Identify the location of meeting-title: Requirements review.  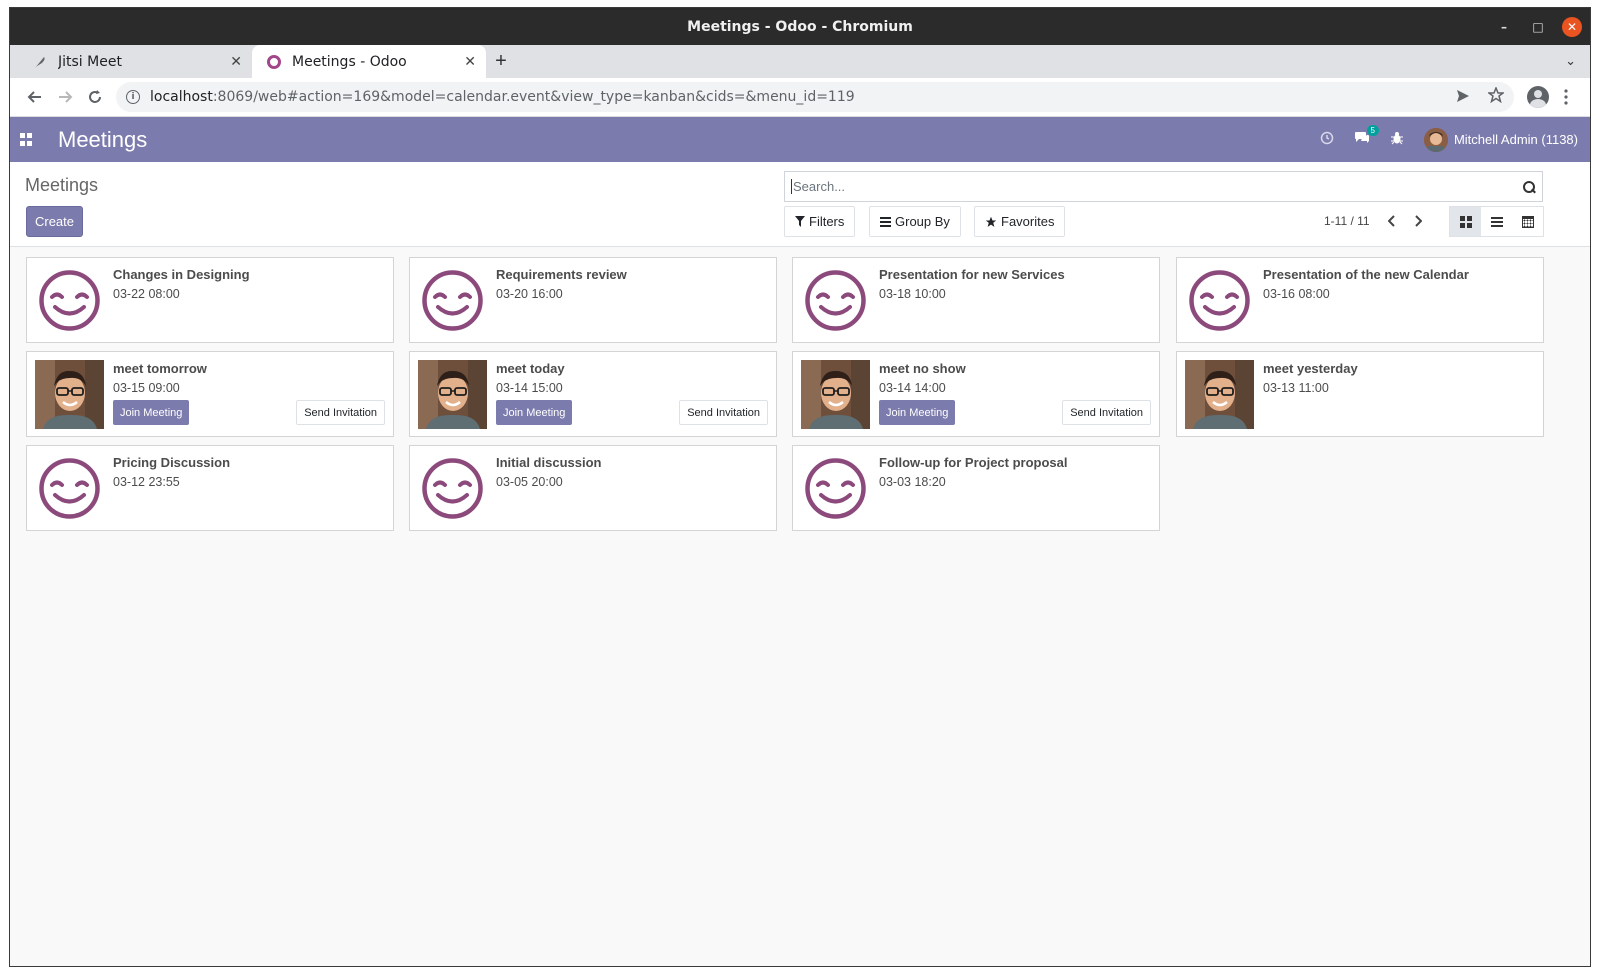
(561, 274).